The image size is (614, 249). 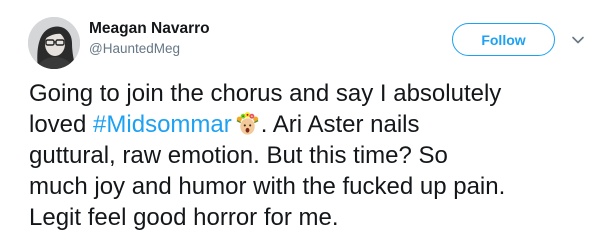 What do you see at coordinates (238, 155) in the screenshot?
I see `tweet-line: guttural, raw emotion. But this time? So` at bounding box center [238, 155].